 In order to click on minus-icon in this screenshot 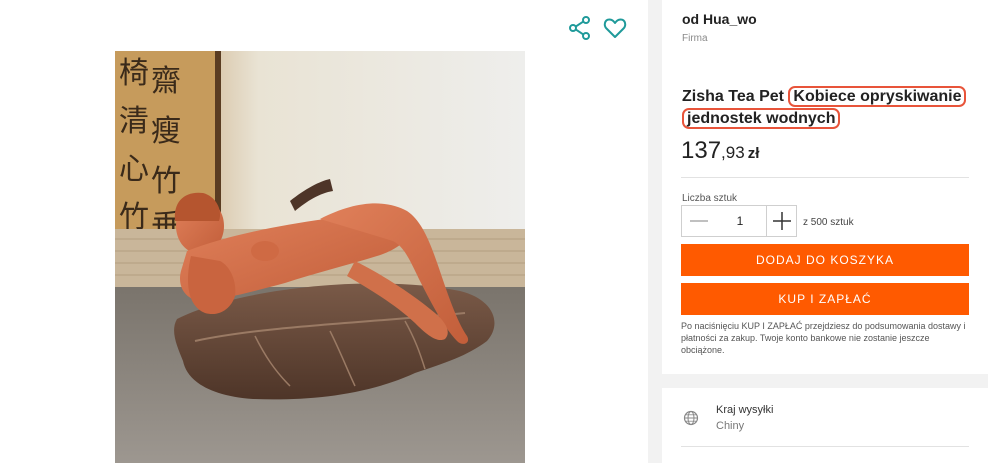, I will do `click(699, 221)`.